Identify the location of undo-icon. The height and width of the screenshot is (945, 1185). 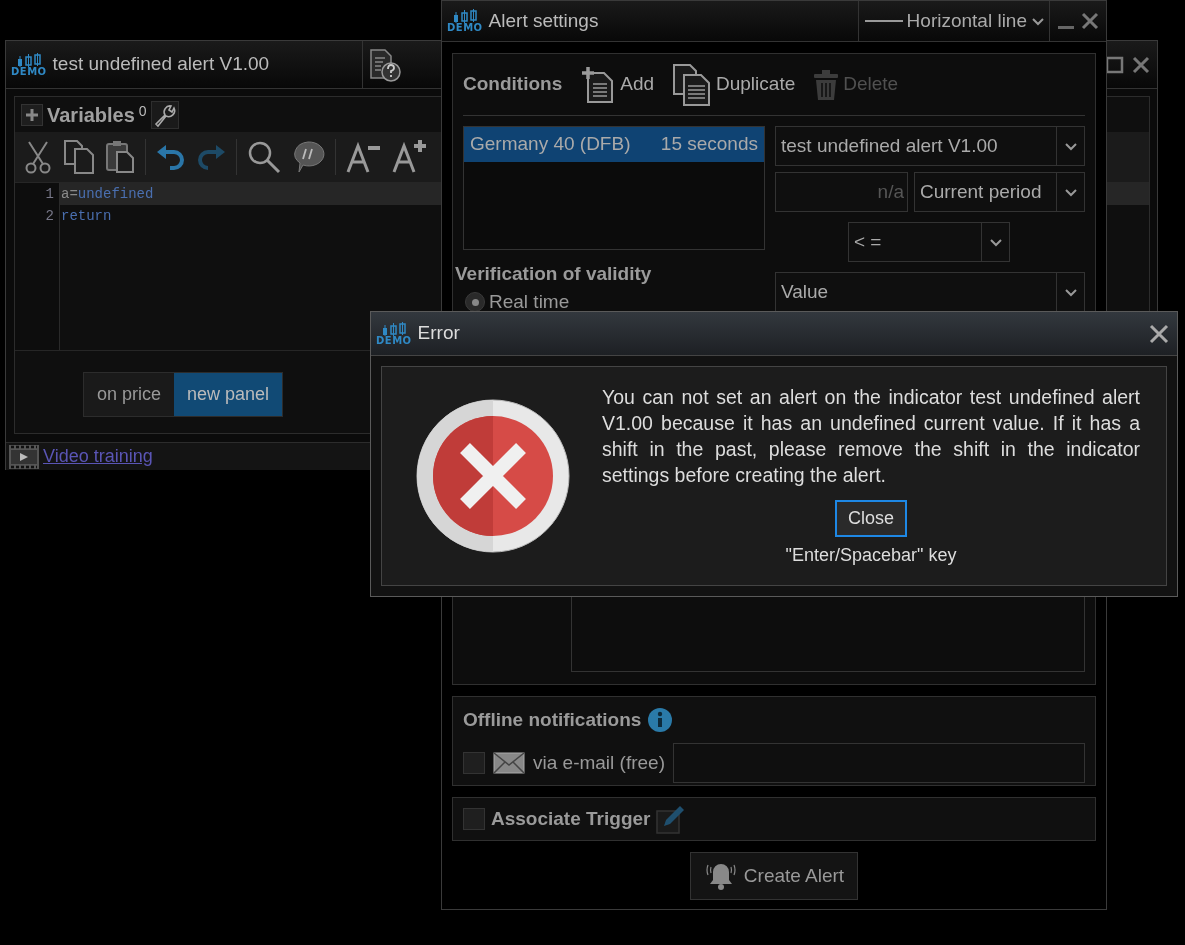
(171, 157).